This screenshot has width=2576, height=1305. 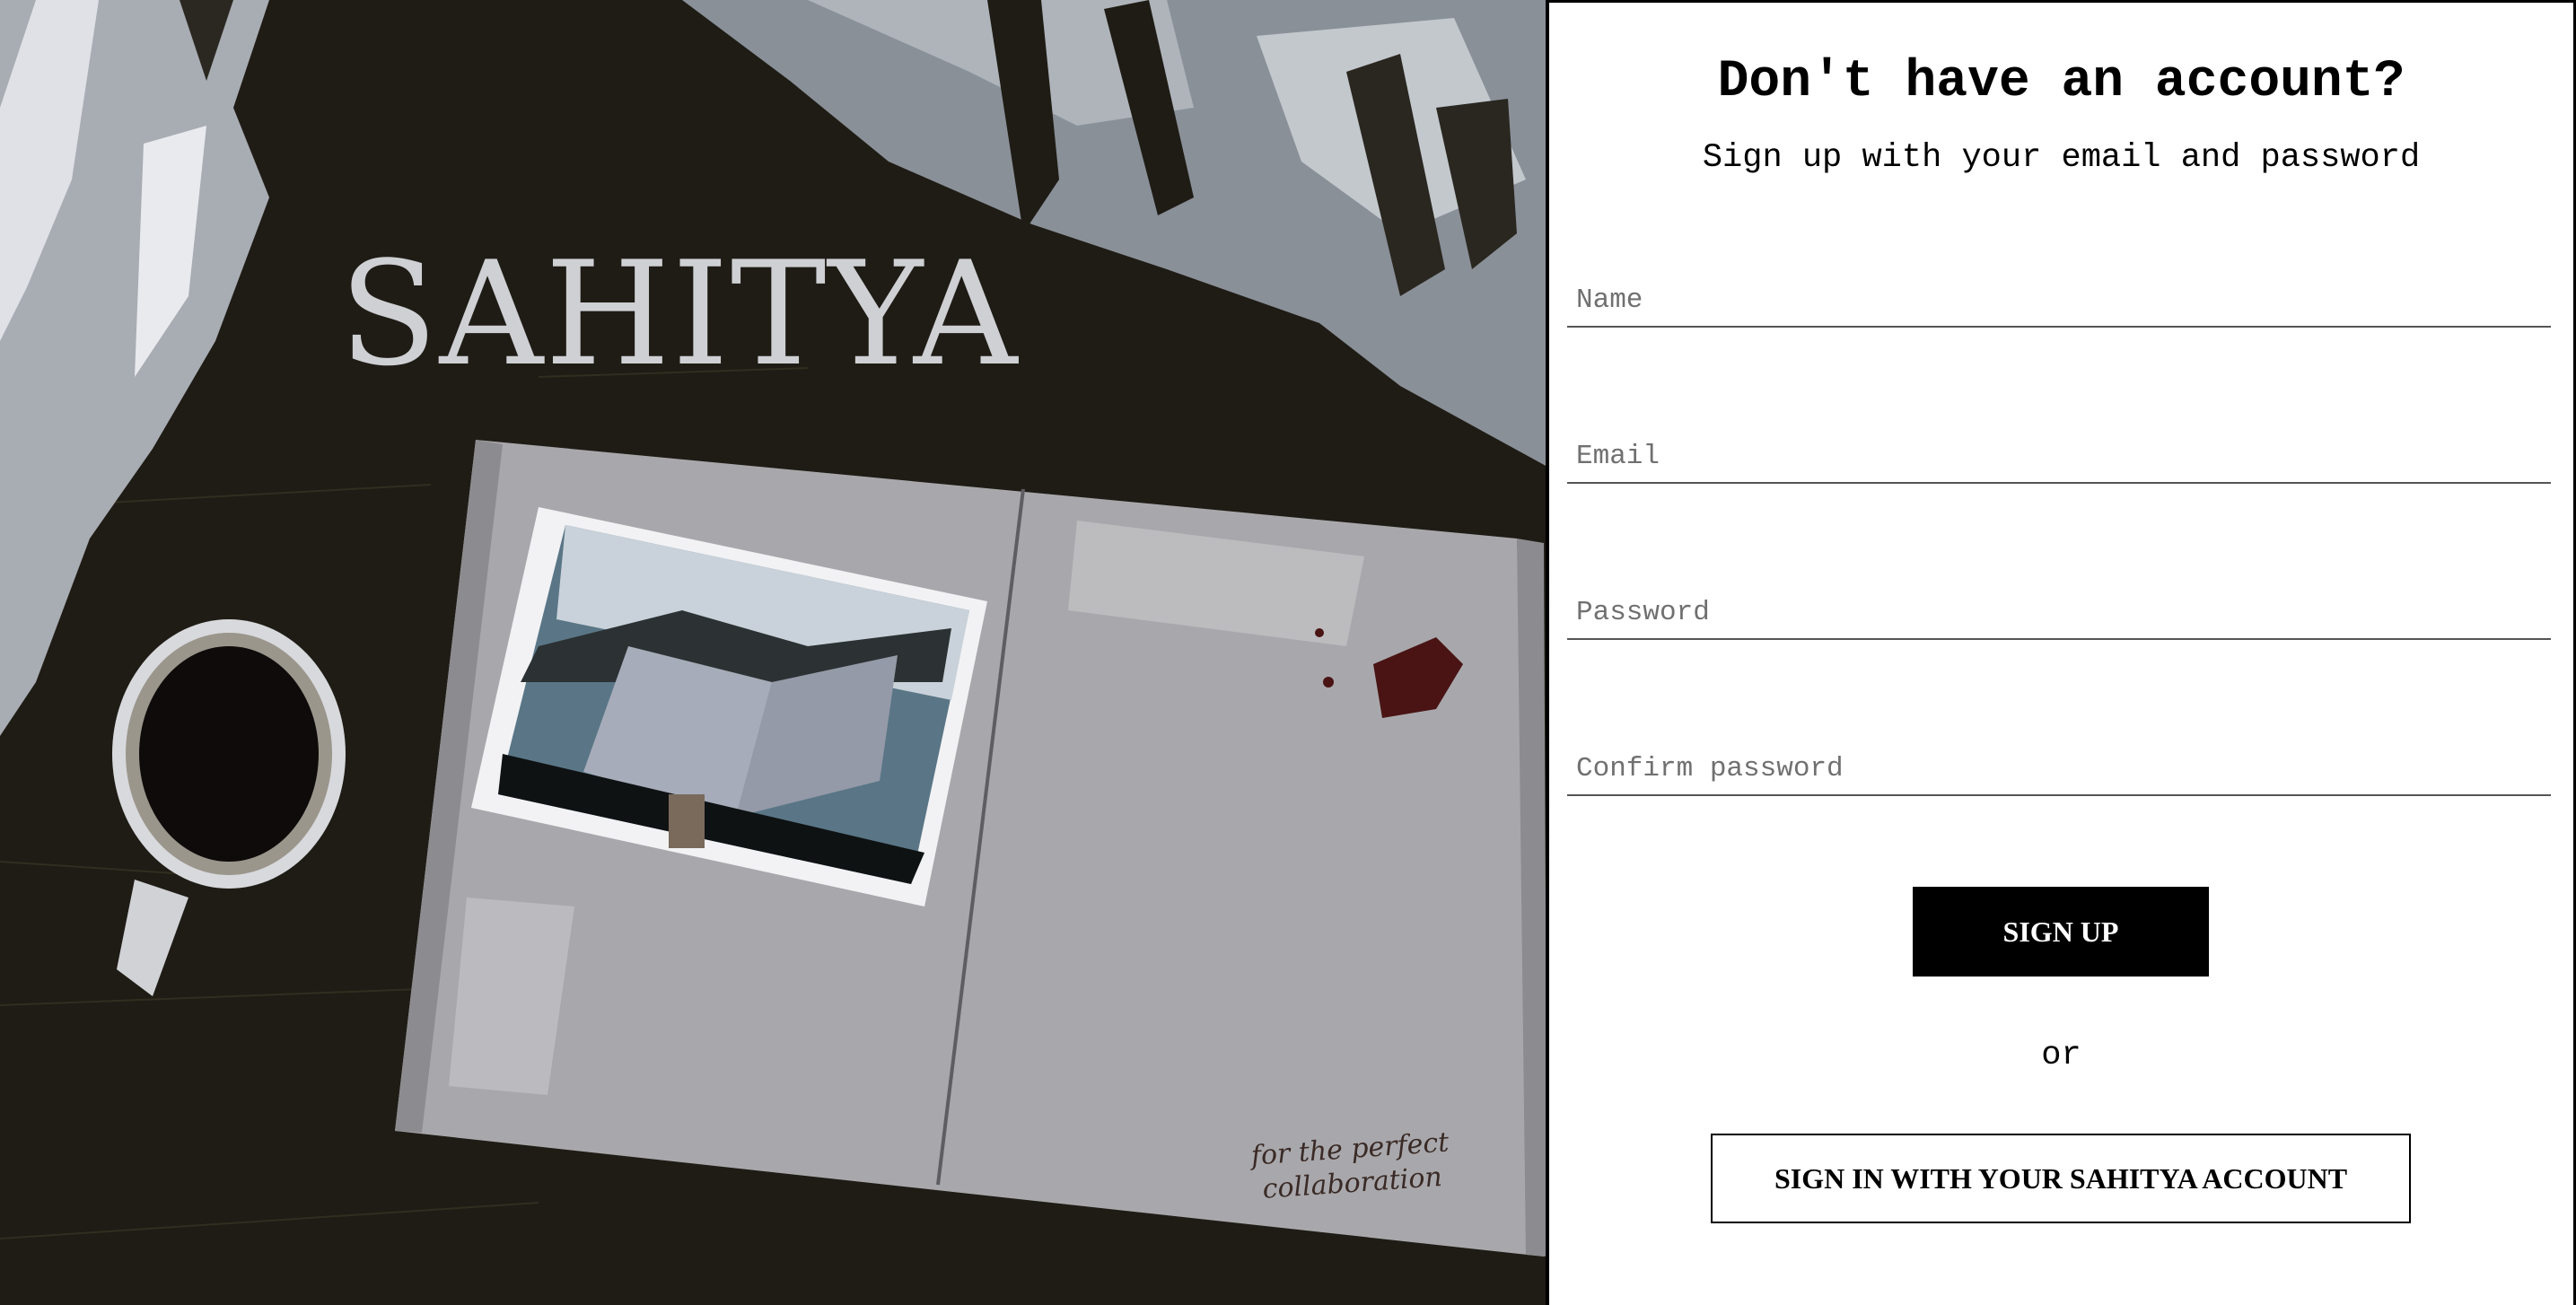 I want to click on or-separator: or, so click(x=2061, y=1055).